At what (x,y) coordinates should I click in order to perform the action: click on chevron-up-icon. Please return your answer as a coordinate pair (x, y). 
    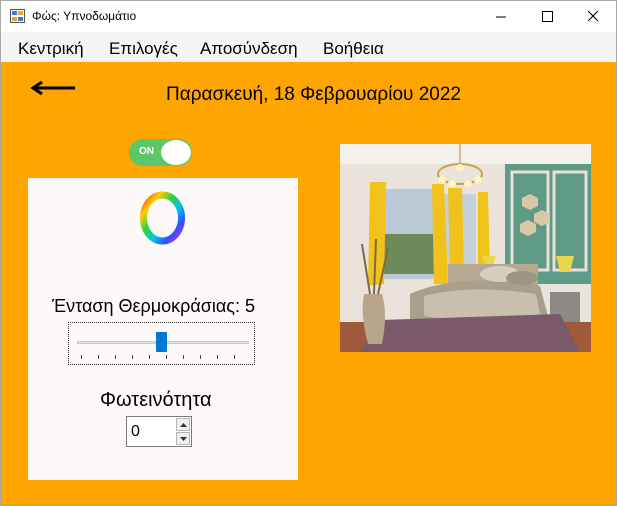
    Looking at the image, I should click on (183, 424).